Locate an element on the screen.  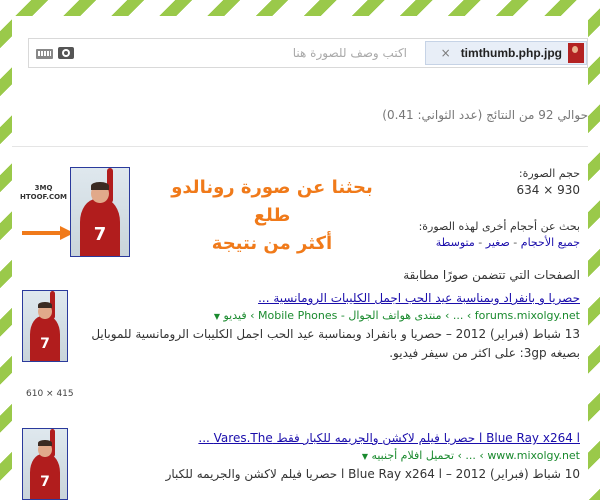
result-image-dimensions: 610 × 415 is located at coordinates (50, 394).